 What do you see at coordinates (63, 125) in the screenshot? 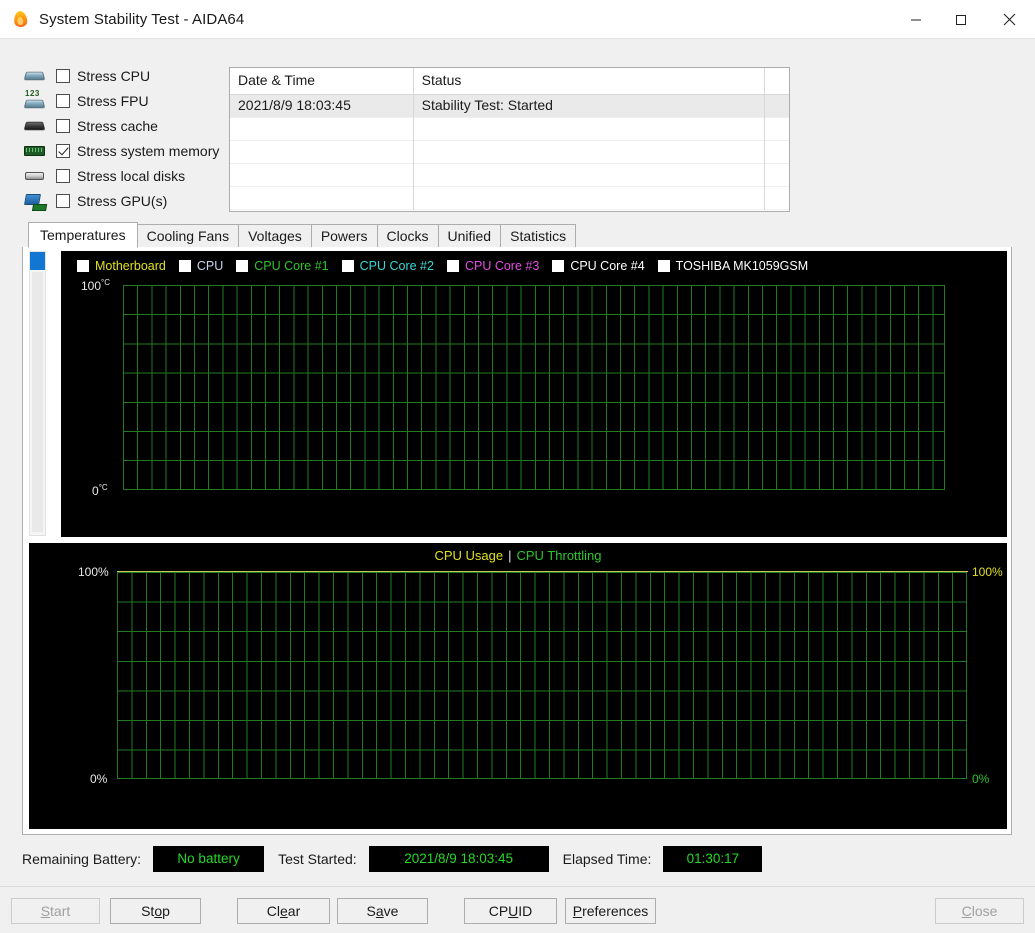
I see `stress-cache-checkbox` at bounding box center [63, 125].